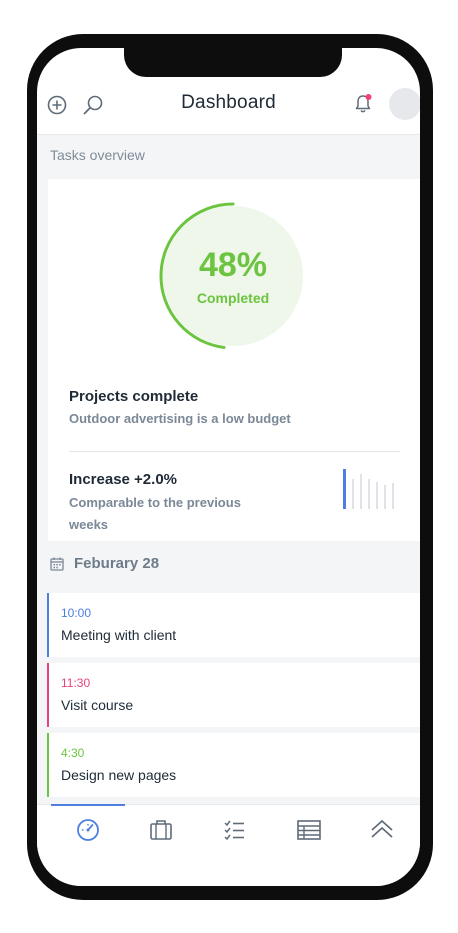 This screenshot has height=933, width=458. I want to click on event-time: 10:00, so click(76, 613).